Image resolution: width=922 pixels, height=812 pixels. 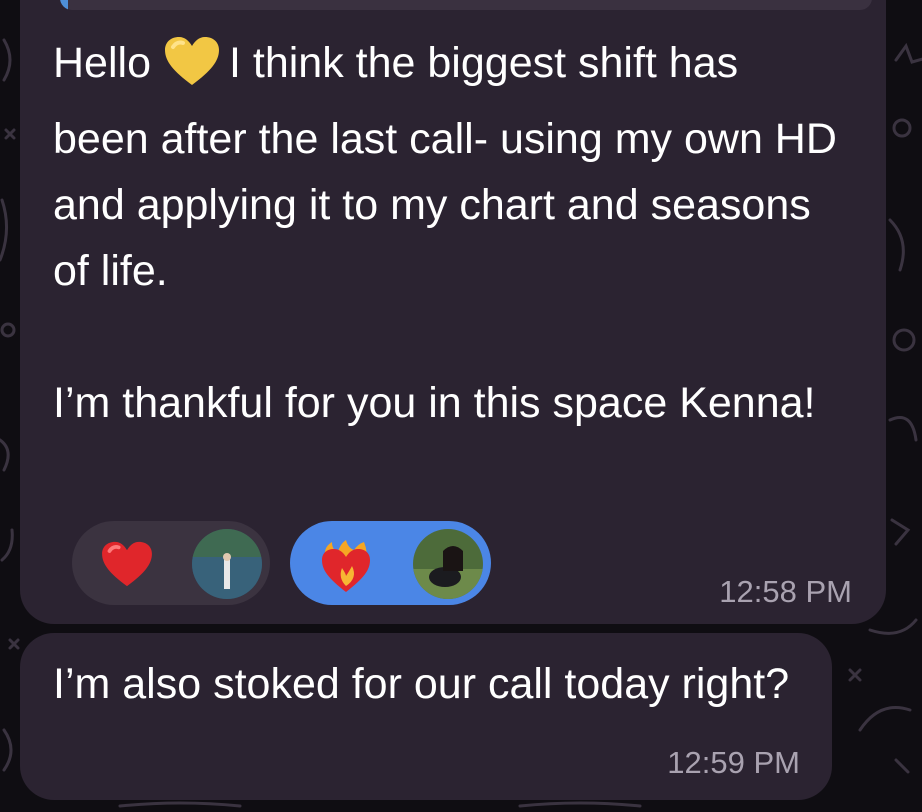 I want to click on yellow-heart-emoji-icon, so click(x=192, y=70).